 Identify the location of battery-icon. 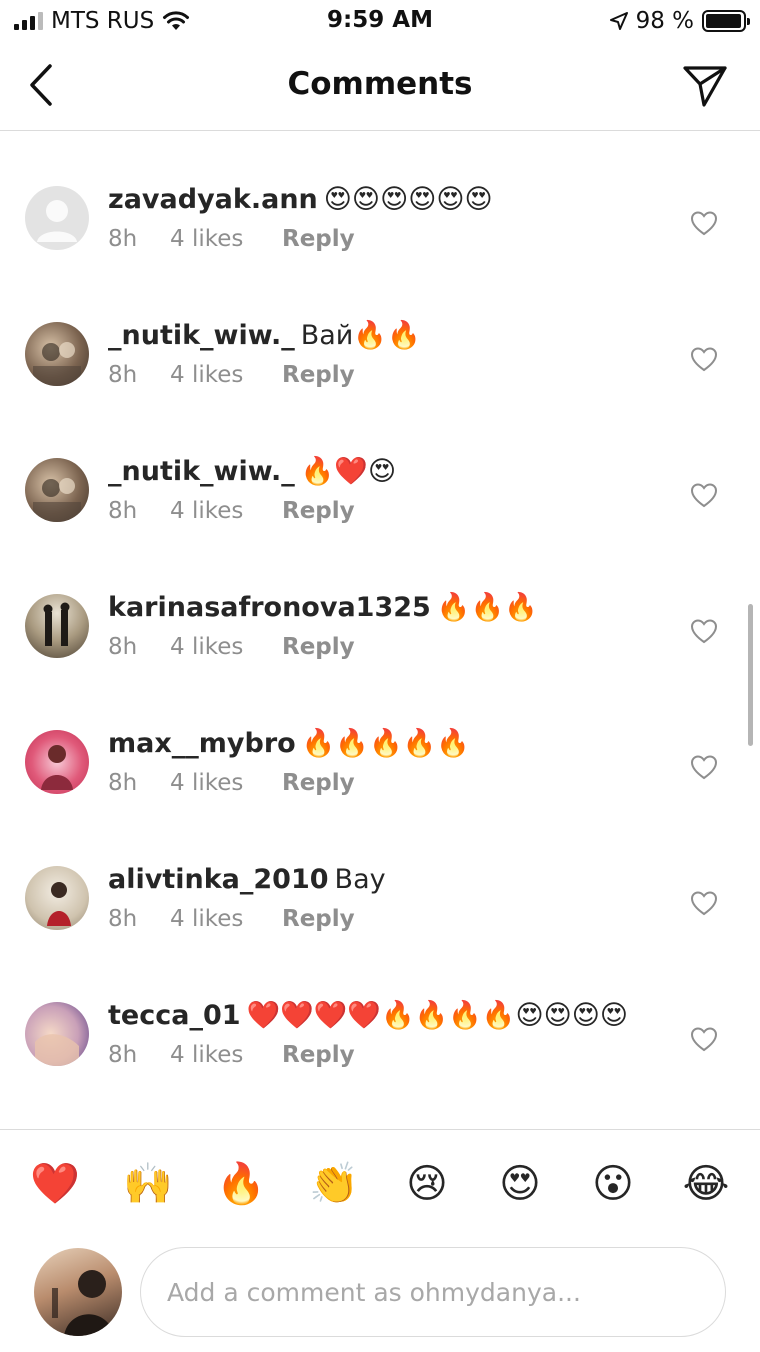
(726, 21).